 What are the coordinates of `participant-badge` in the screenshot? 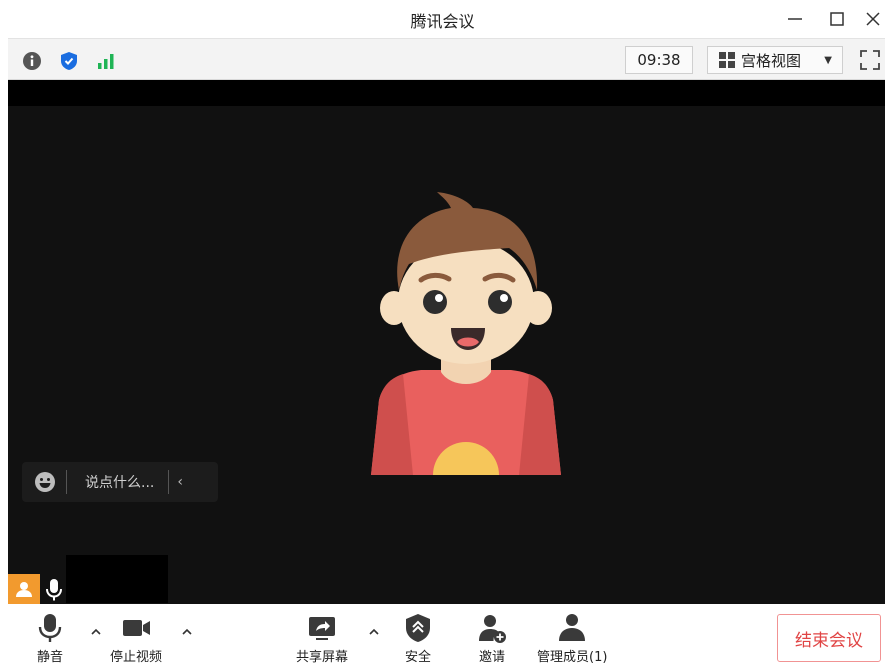 It's located at (24, 589).